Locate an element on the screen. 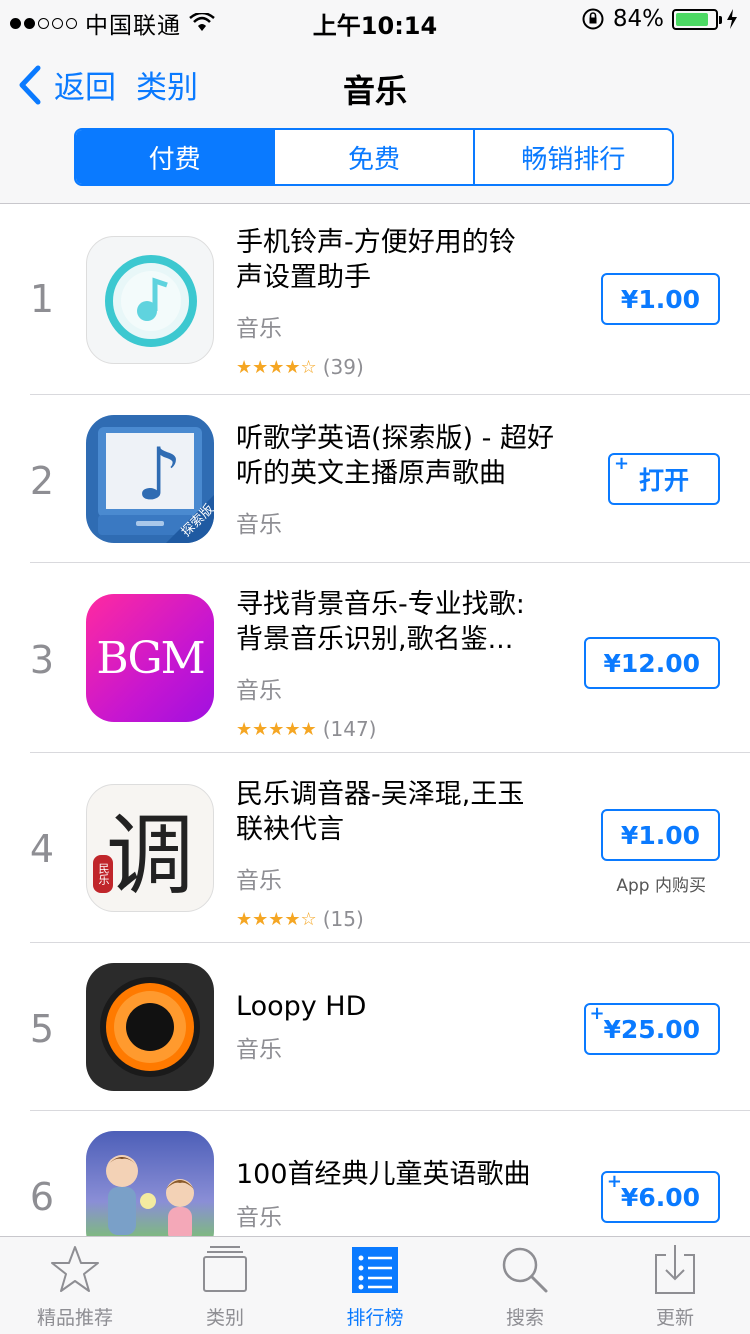 The image size is (750, 1334). tab-bar: 精品推荐 类别 排行榜 搜索 更新 is located at coordinates (375, 1285).